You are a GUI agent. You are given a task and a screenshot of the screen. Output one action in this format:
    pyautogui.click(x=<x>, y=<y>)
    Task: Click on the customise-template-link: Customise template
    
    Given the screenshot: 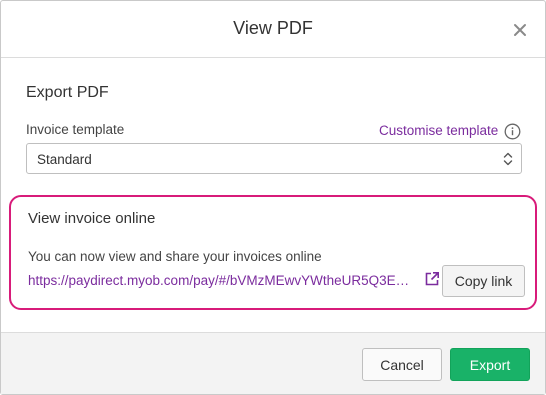 What is the action you would take?
    pyautogui.click(x=438, y=130)
    